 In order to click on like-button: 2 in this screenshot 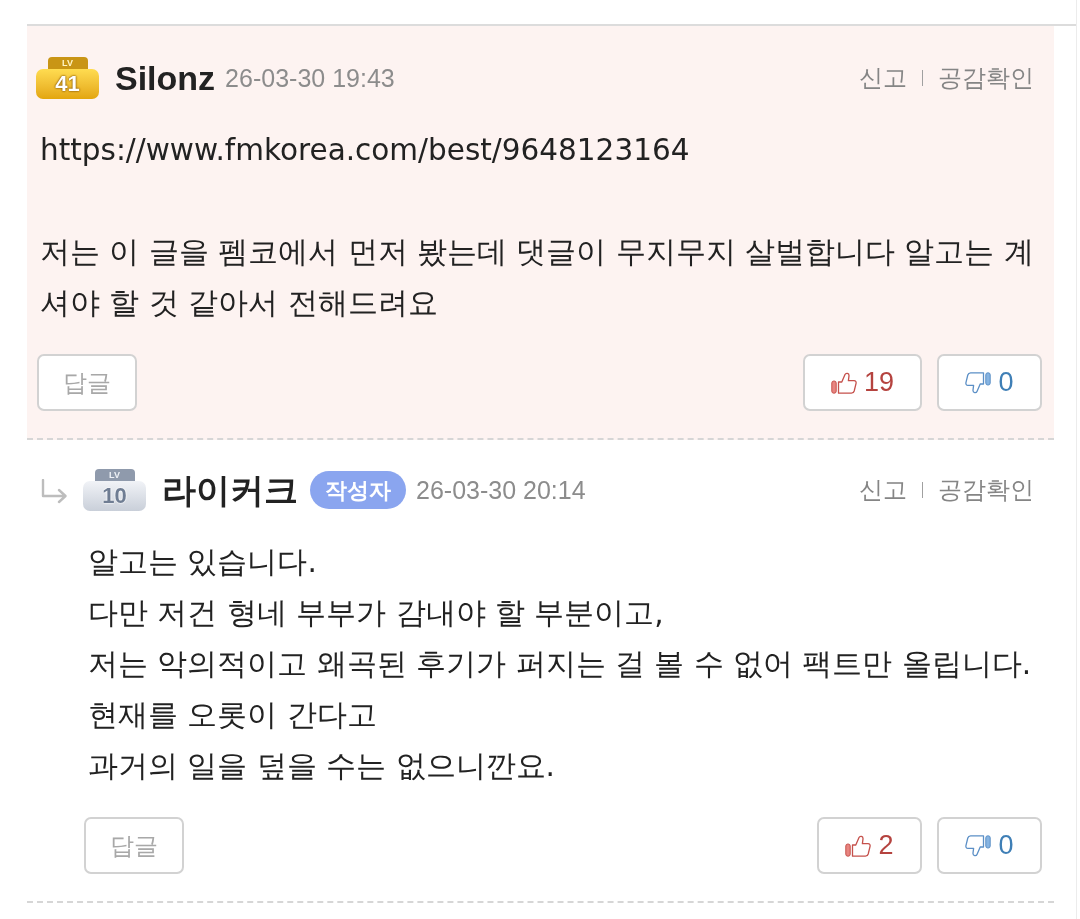, I will do `click(869, 845)`.